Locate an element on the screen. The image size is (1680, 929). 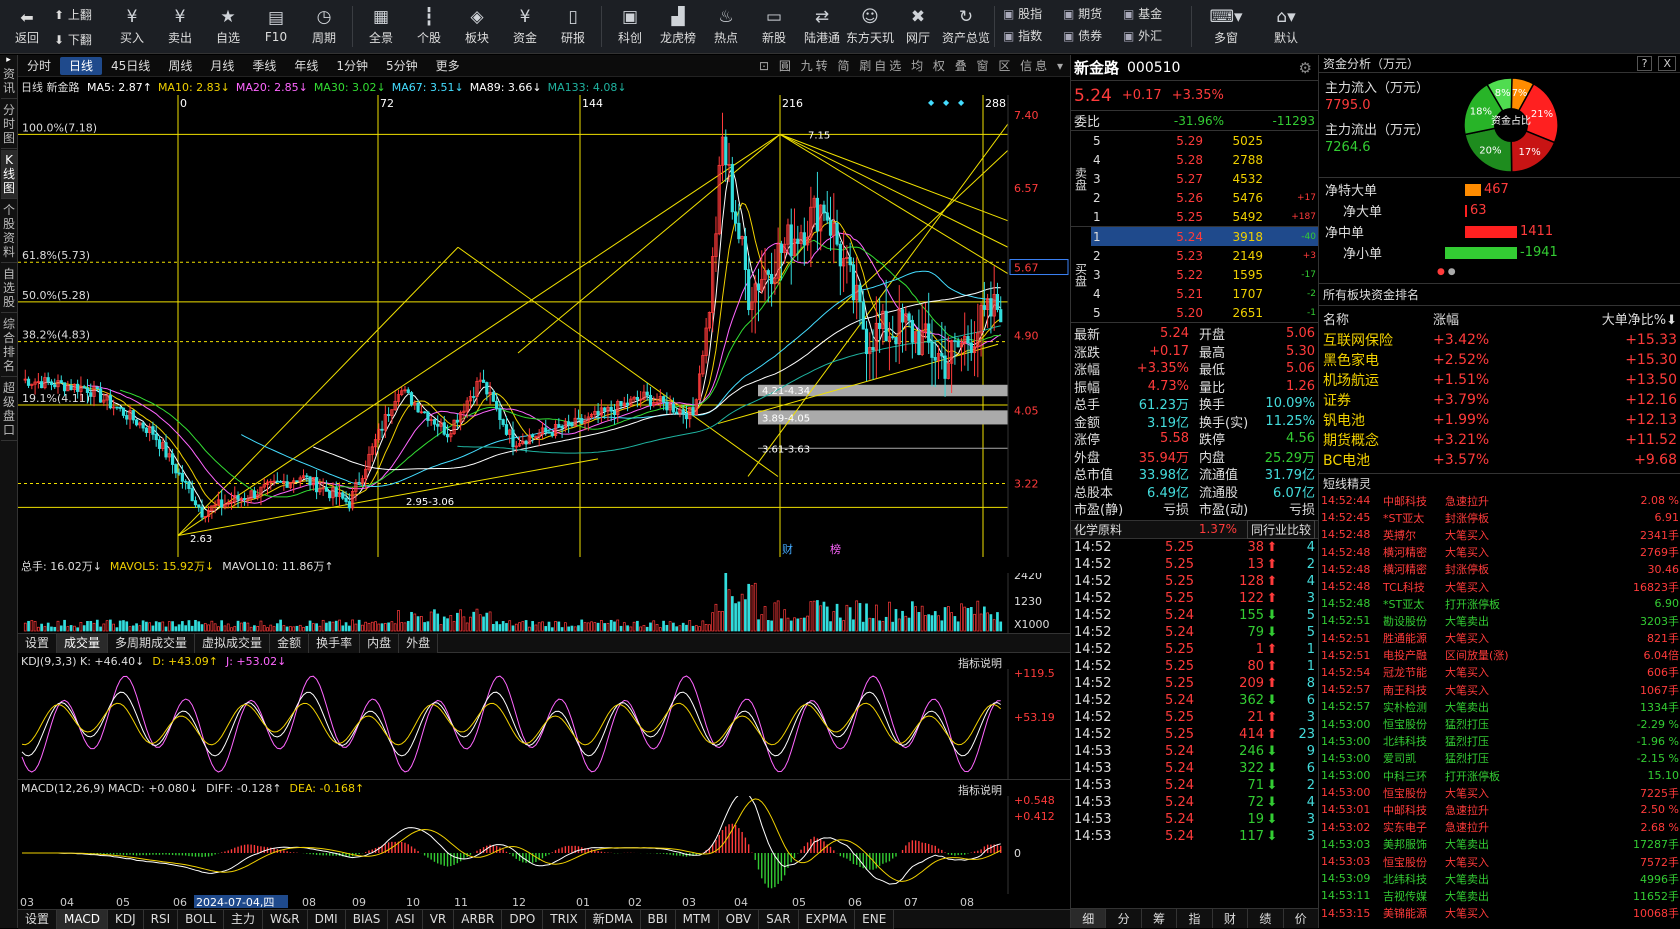
tab-1: 成交量 is located at coordinates (83, 643).